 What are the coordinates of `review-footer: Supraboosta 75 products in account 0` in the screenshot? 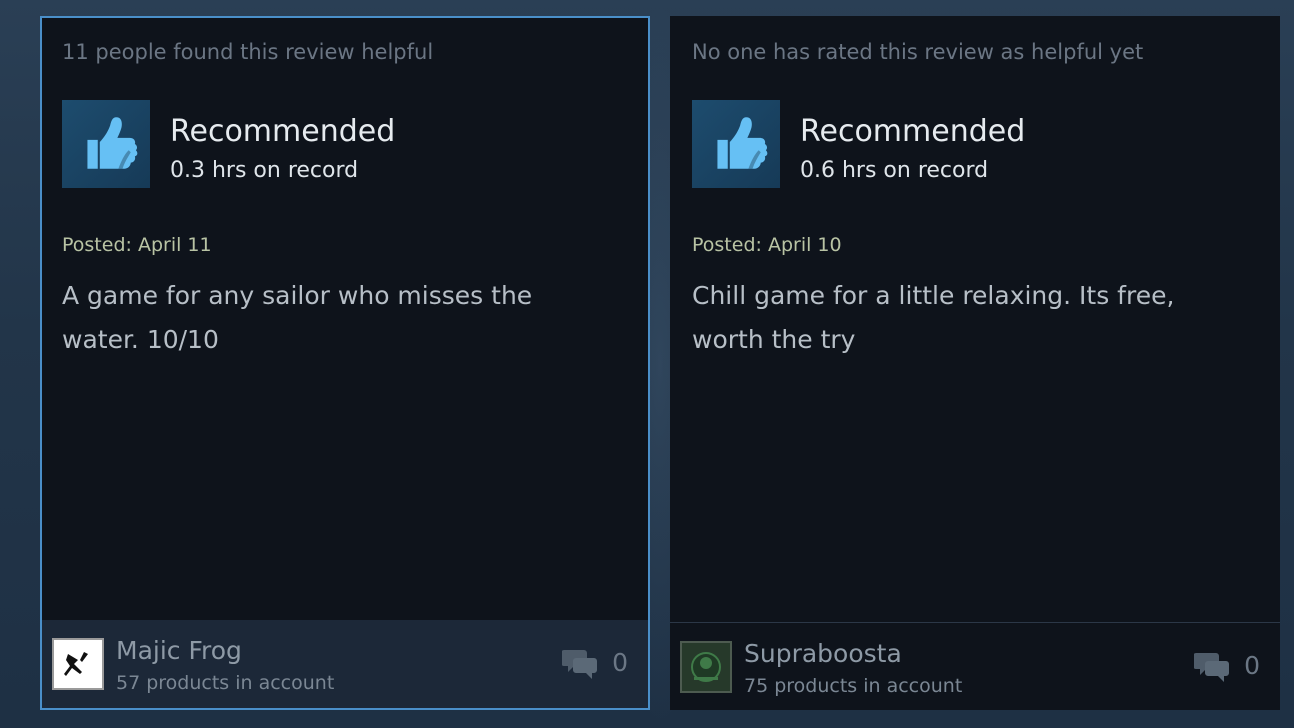 It's located at (975, 666).